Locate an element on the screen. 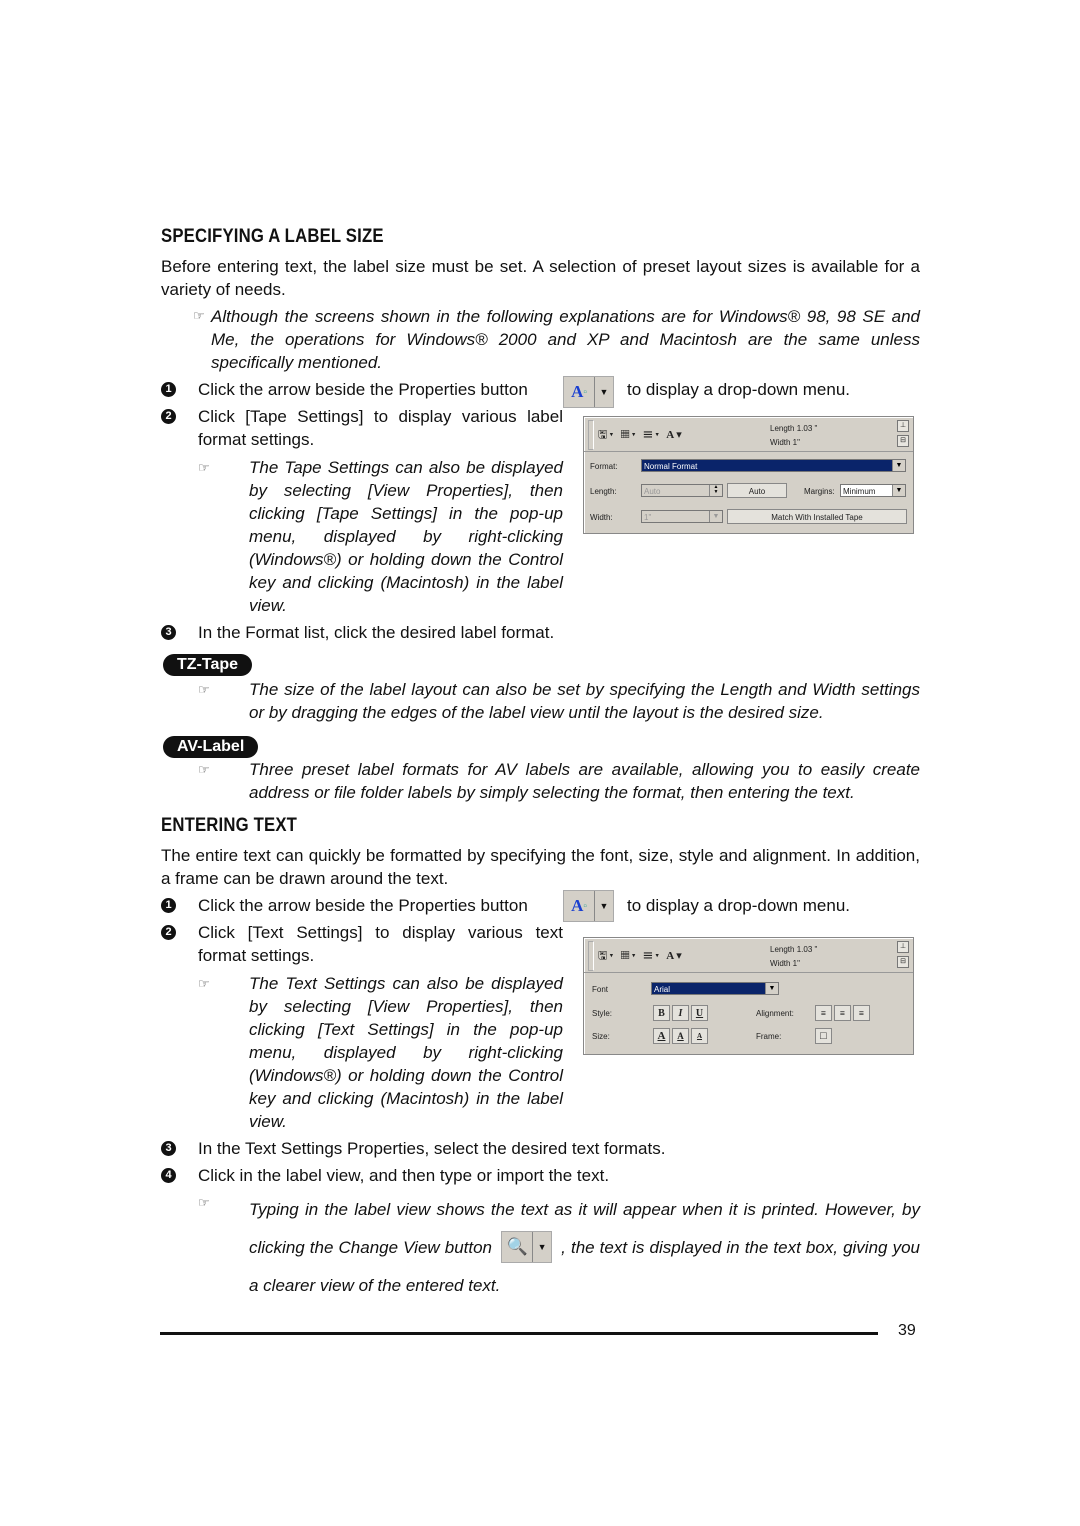  format-select: Normal Format ▼ is located at coordinates (773, 465).